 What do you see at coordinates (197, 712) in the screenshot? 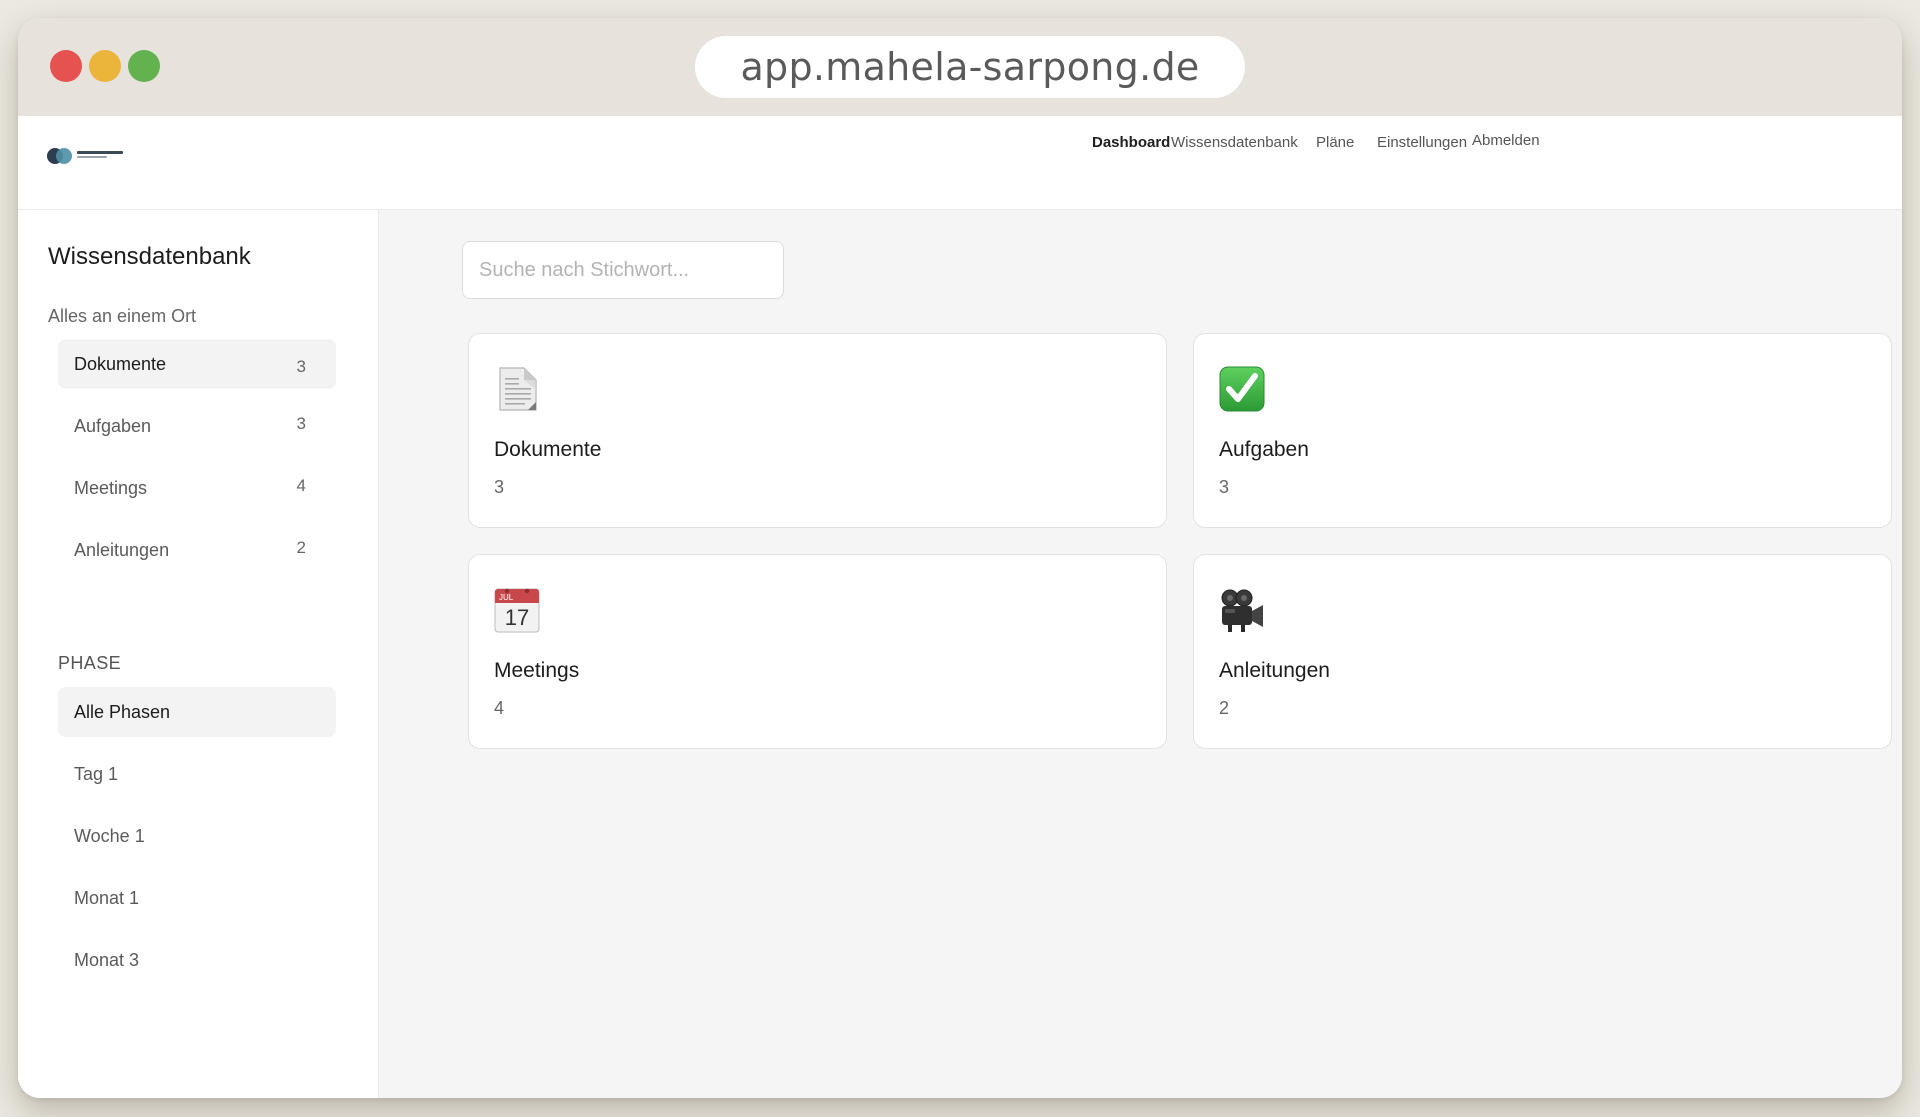
I see `sidebar-item-alle-phasen: Alle Phasen` at bounding box center [197, 712].